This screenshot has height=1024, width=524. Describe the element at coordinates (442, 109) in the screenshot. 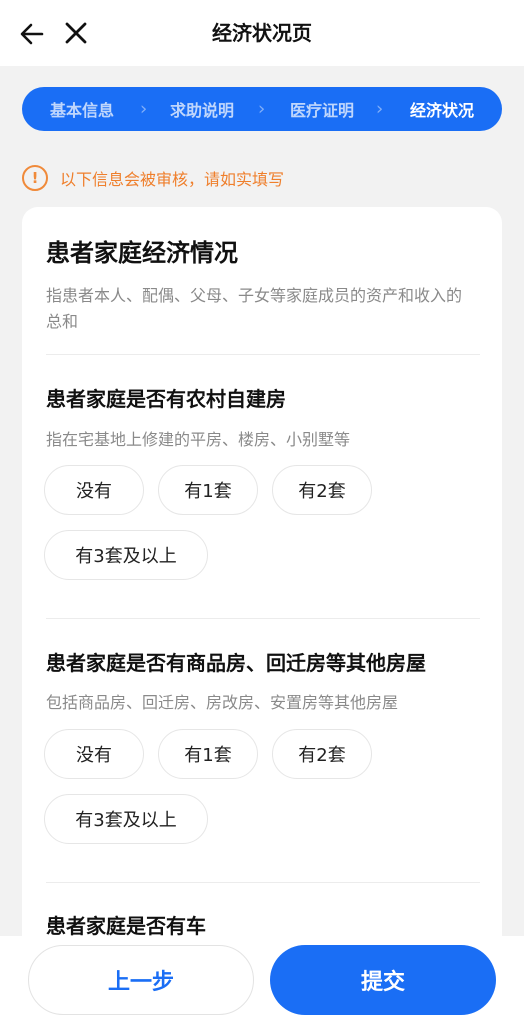

I see `step-financial-status: 经济状况` at that location.